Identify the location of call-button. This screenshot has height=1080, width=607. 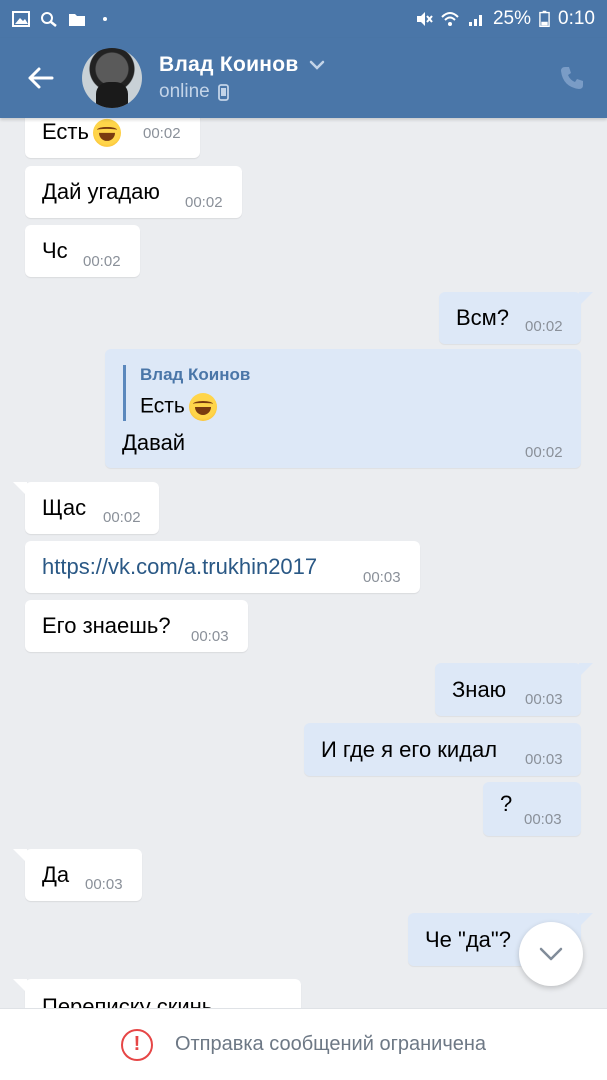
(572, 78).